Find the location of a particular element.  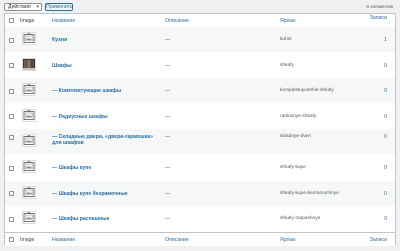

column-slug-footer: Ярлык is located at coordinates (287, 240).